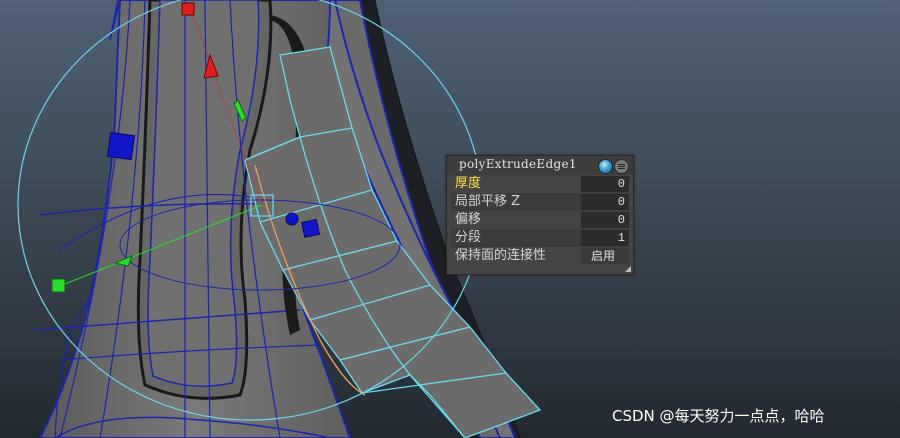 This screenshot has width=900, height=438. I want to click on attr-row-local-translate-z: 局部平移 Z 0, so click(540, 202).